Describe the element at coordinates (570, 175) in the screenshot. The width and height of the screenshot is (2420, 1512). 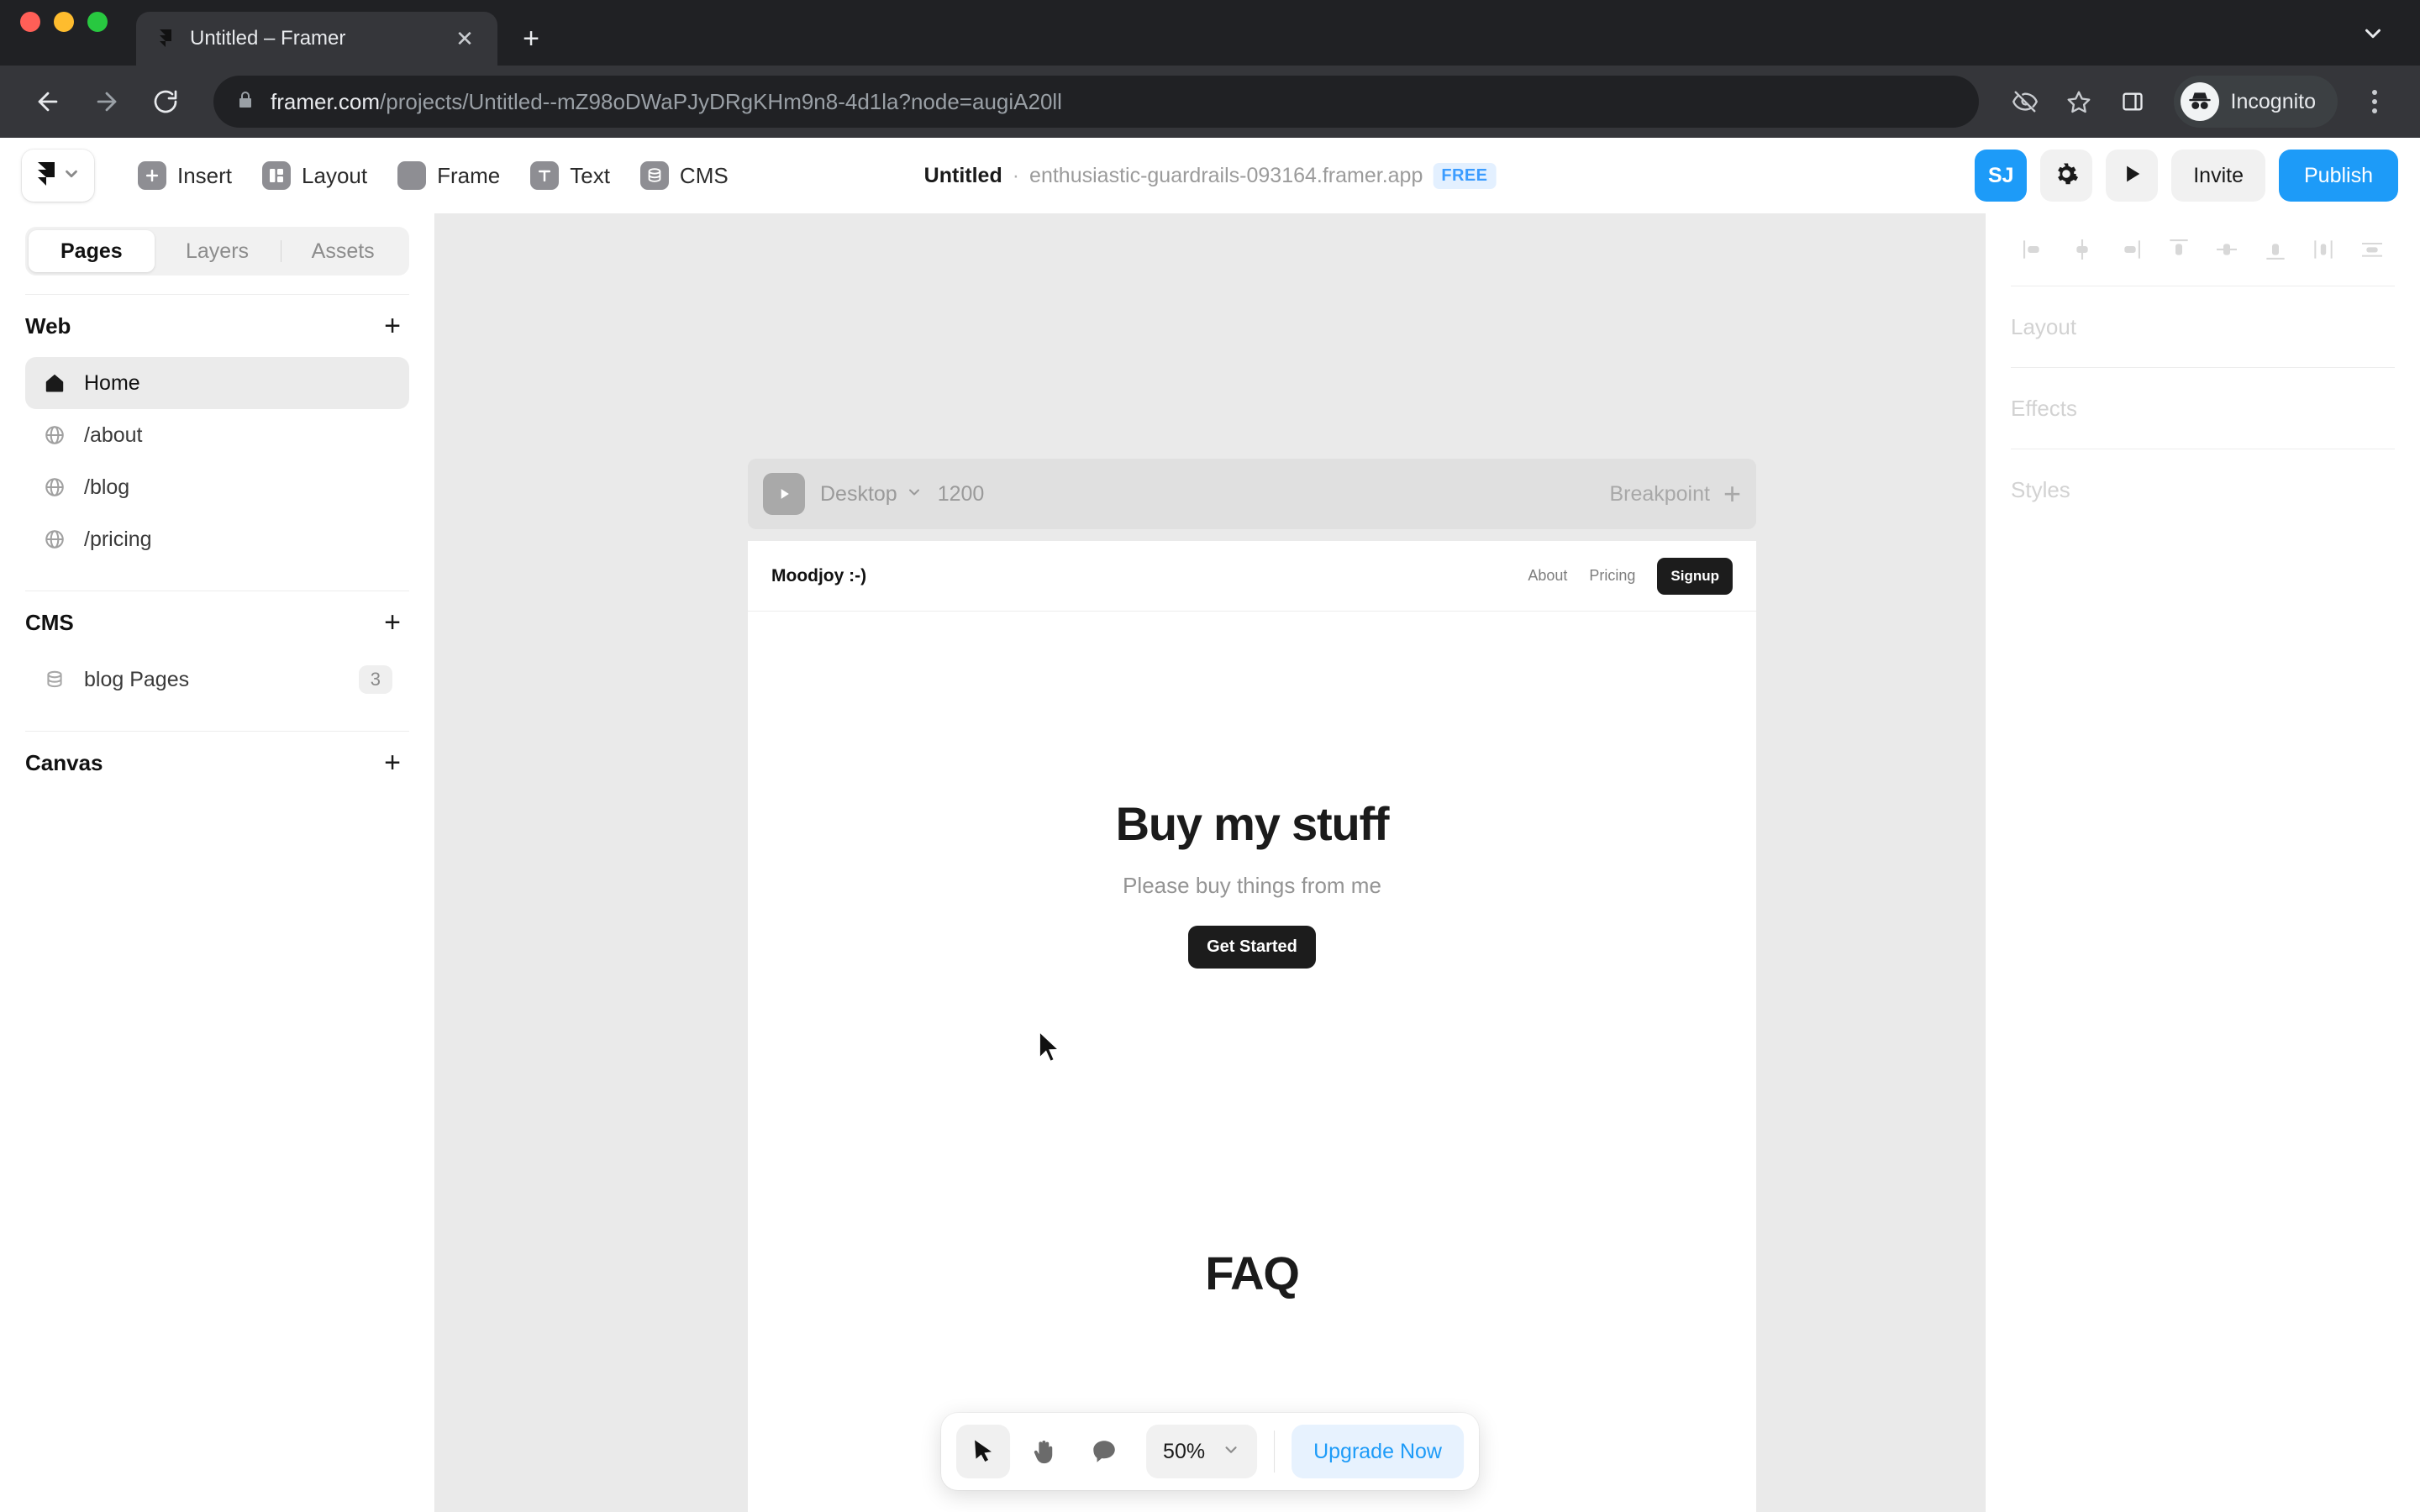
I see `toolbar-item-text: Text` at that location.